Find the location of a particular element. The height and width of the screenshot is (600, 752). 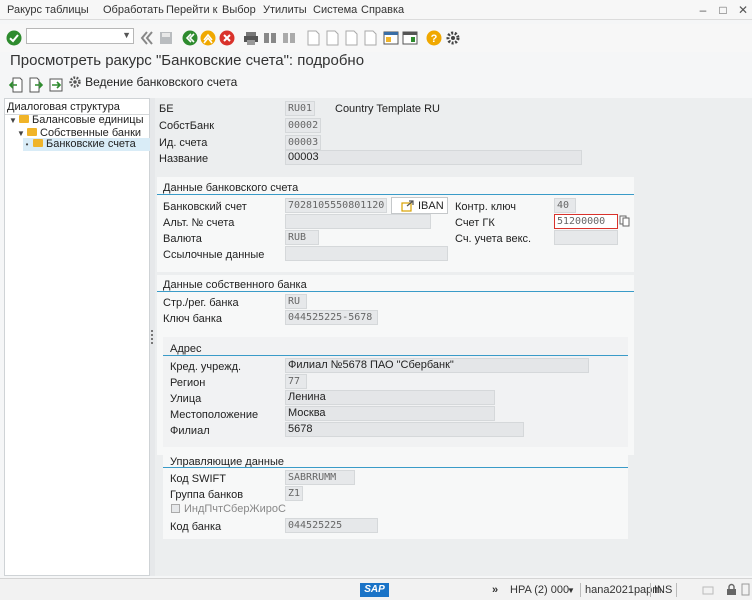

collapse-icon is located at coordinates (147, 38).